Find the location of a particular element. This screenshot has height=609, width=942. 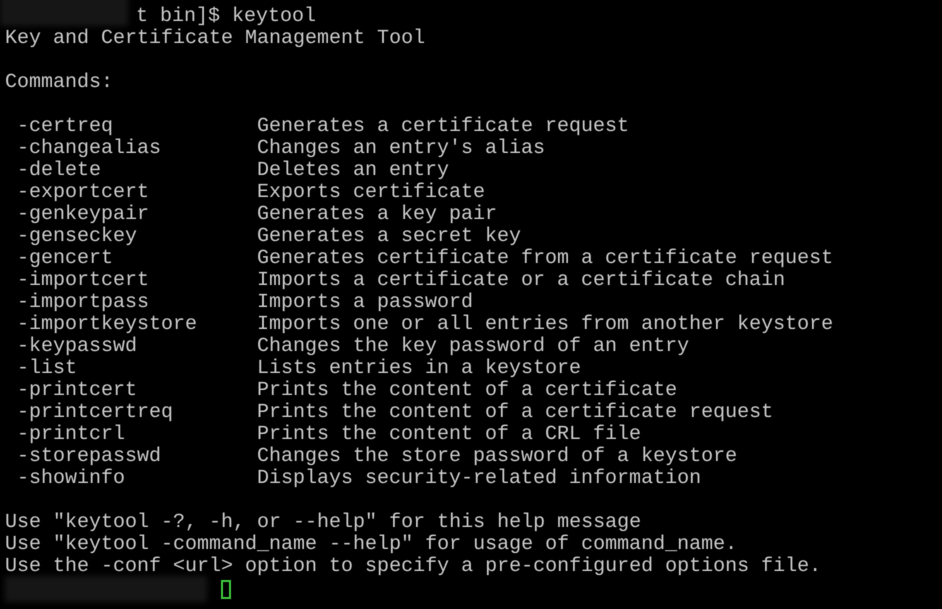

command-name: -importcert is located at coordinates (83, 281).